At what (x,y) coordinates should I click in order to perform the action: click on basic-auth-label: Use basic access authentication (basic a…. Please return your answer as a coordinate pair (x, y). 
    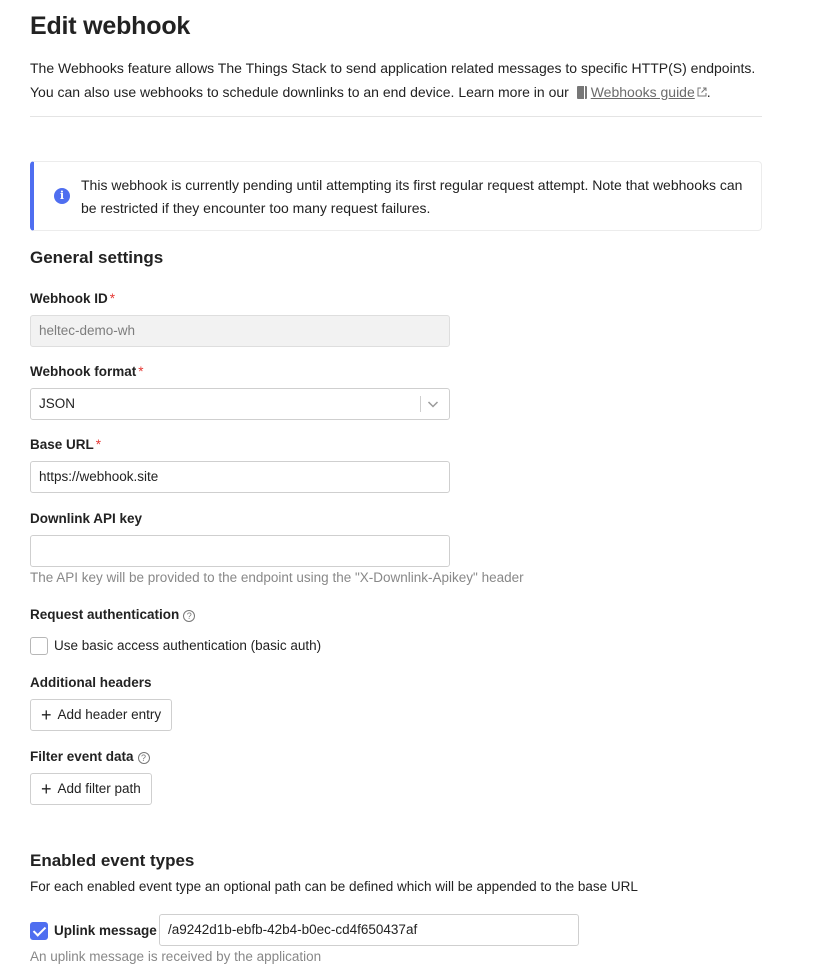
    Looking at the image, I should click on (187, 645).